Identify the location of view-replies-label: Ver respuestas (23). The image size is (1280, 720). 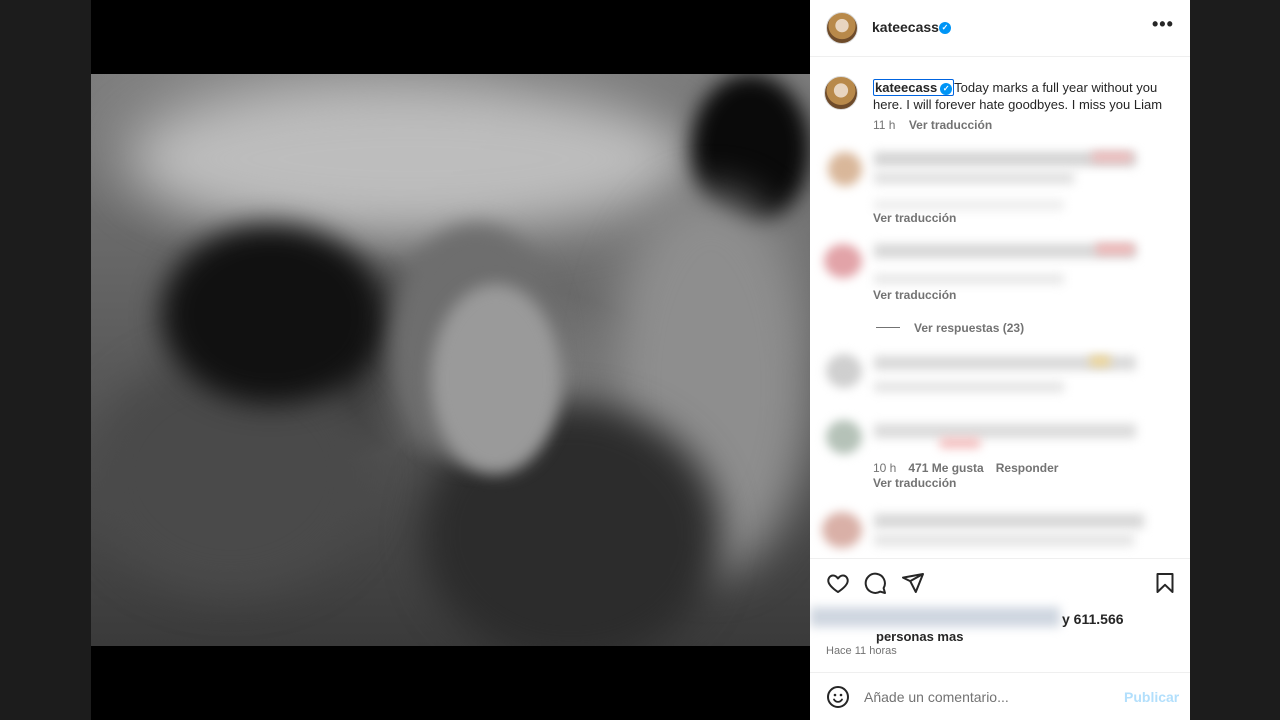
(969, 328).